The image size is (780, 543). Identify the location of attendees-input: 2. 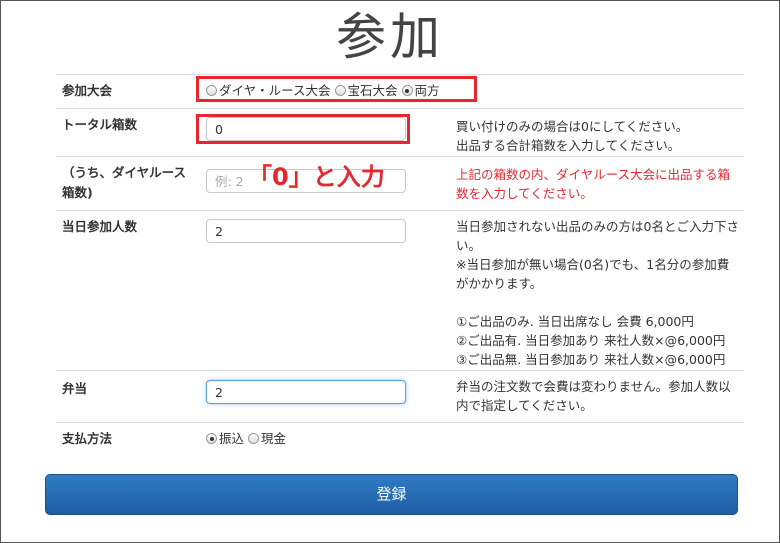
(306, 231).